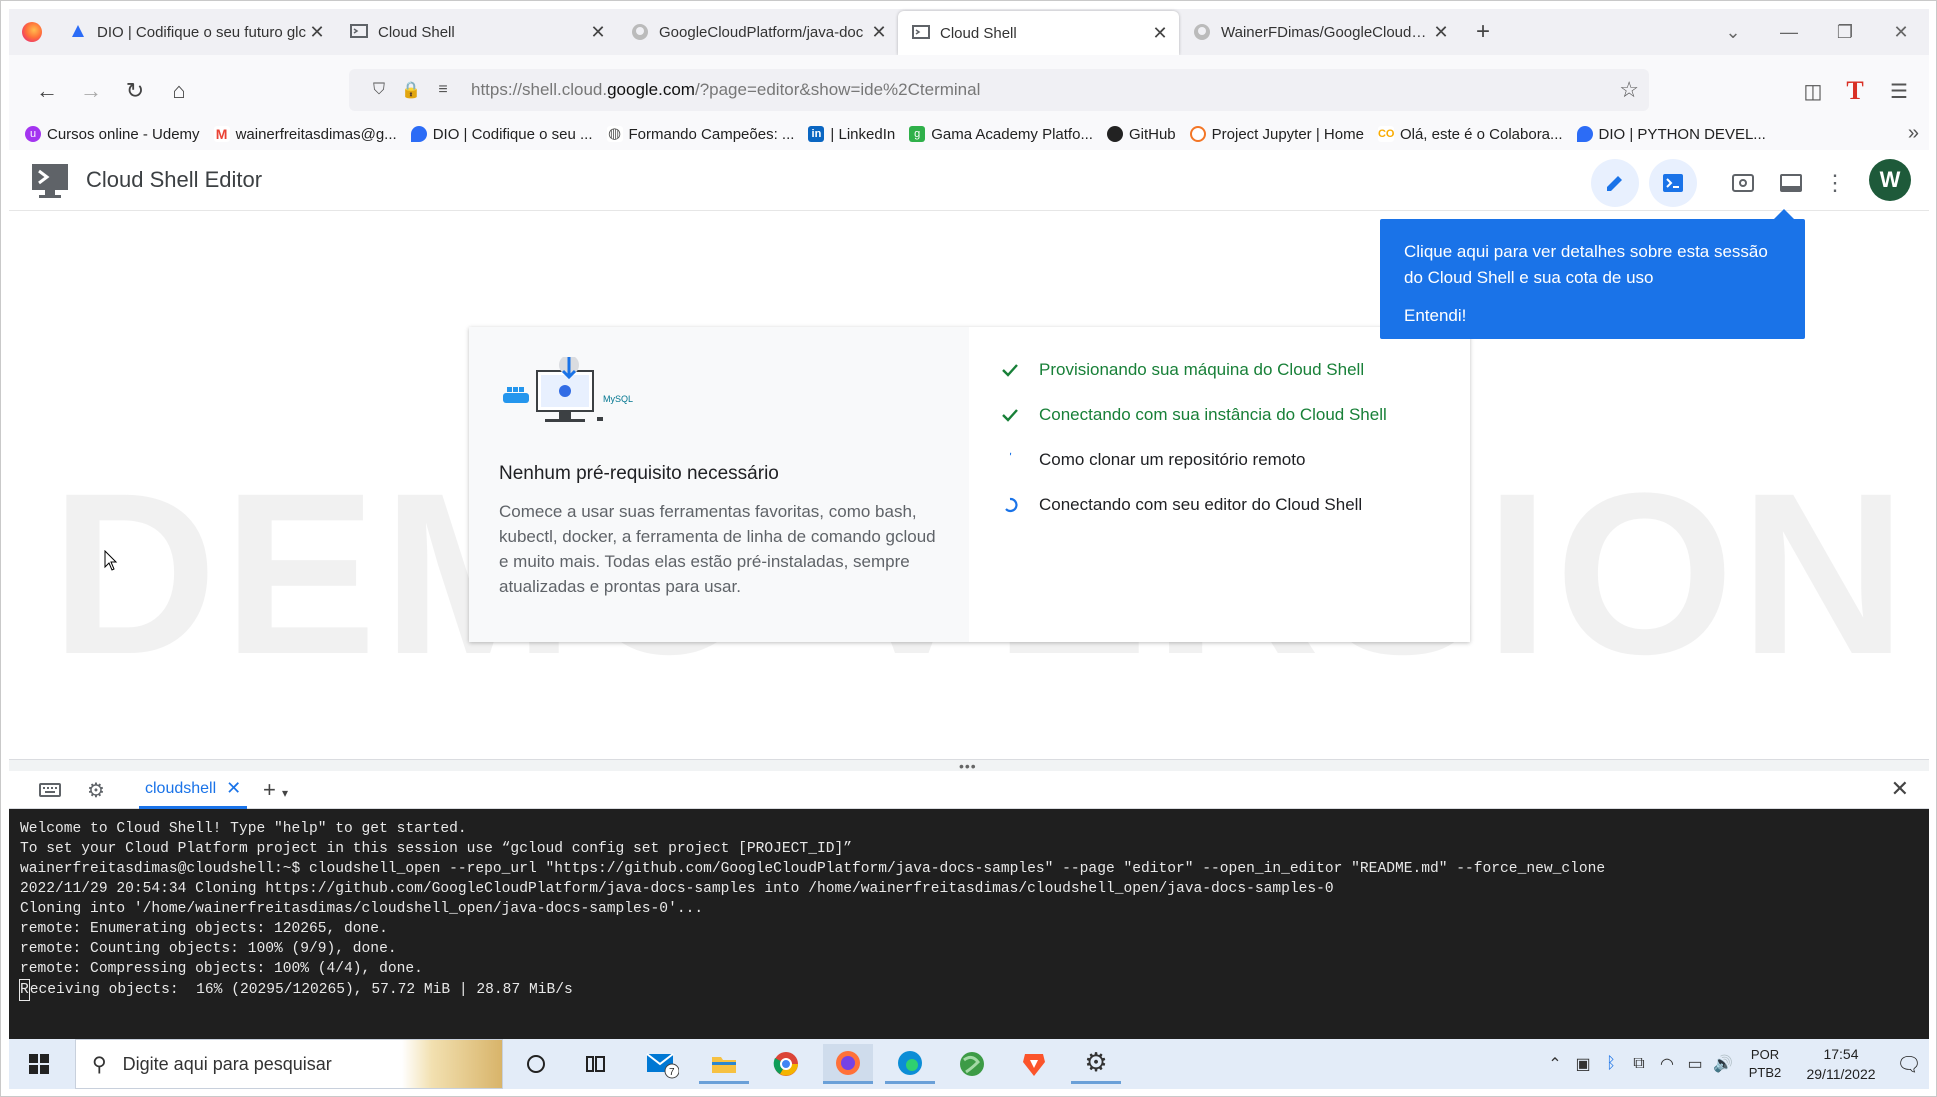 This screenshot has height=1097, width=1937. Describe the element at coordinates (536, 1064) in the screenshot. I see `cortana-icon` at that location.